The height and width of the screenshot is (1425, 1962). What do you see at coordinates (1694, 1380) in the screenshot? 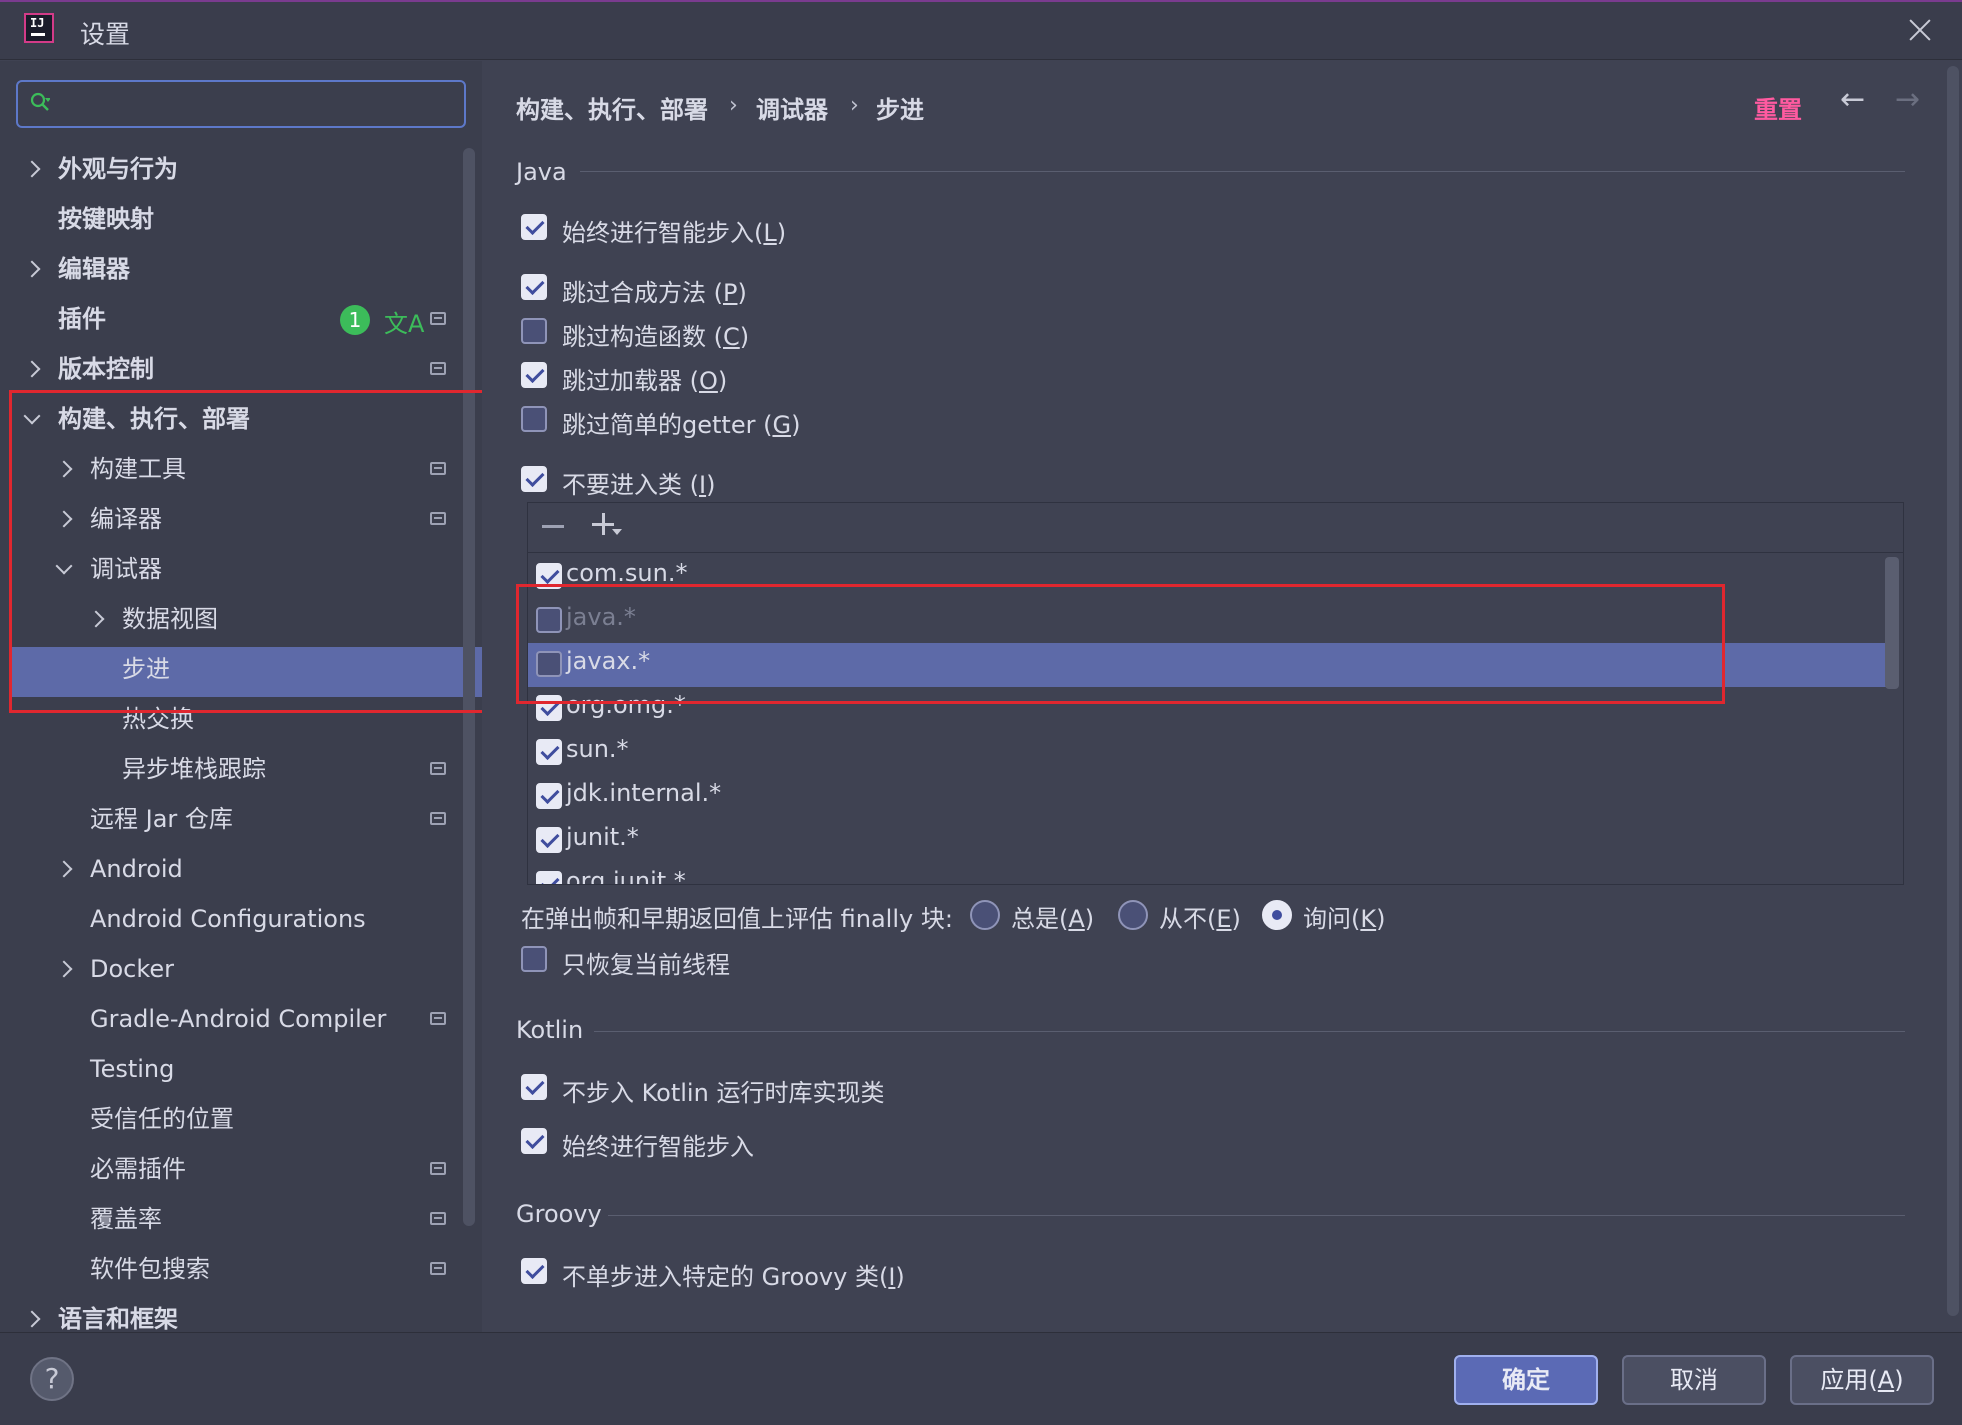
I see `cancel-button: 取消` at bounding box center [1694, 1380].